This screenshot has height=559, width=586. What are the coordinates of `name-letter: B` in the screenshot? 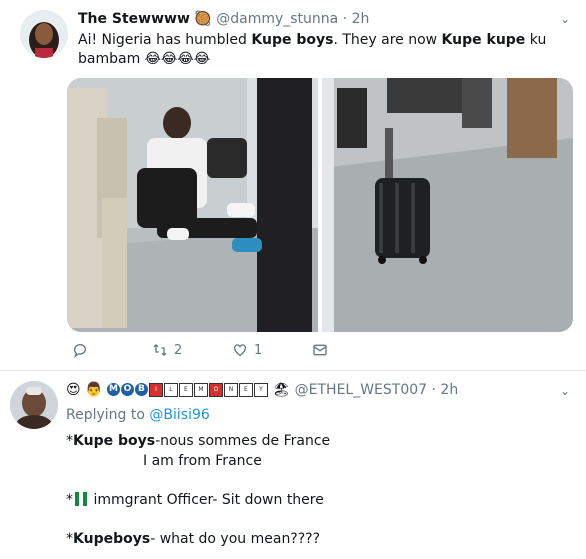 It's located at (141, 389).